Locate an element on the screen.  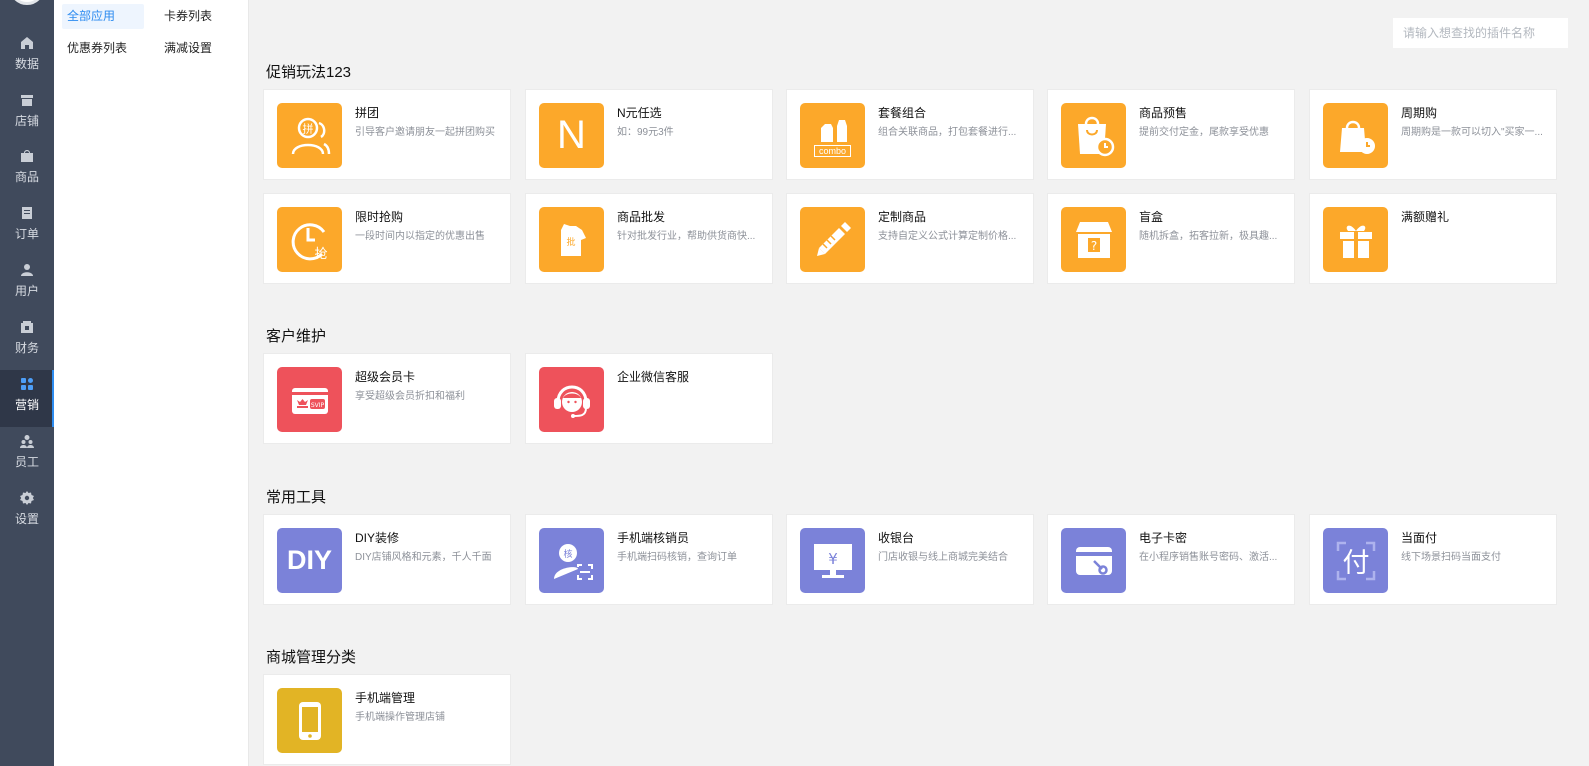
blind-box-icon: ? is located at coordinates (1093, 239).